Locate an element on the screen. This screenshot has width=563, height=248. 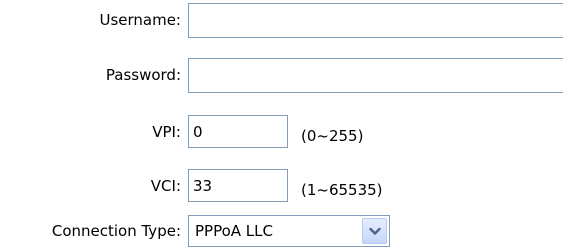
chevron-down-icon is located at coordinates (374, 231).